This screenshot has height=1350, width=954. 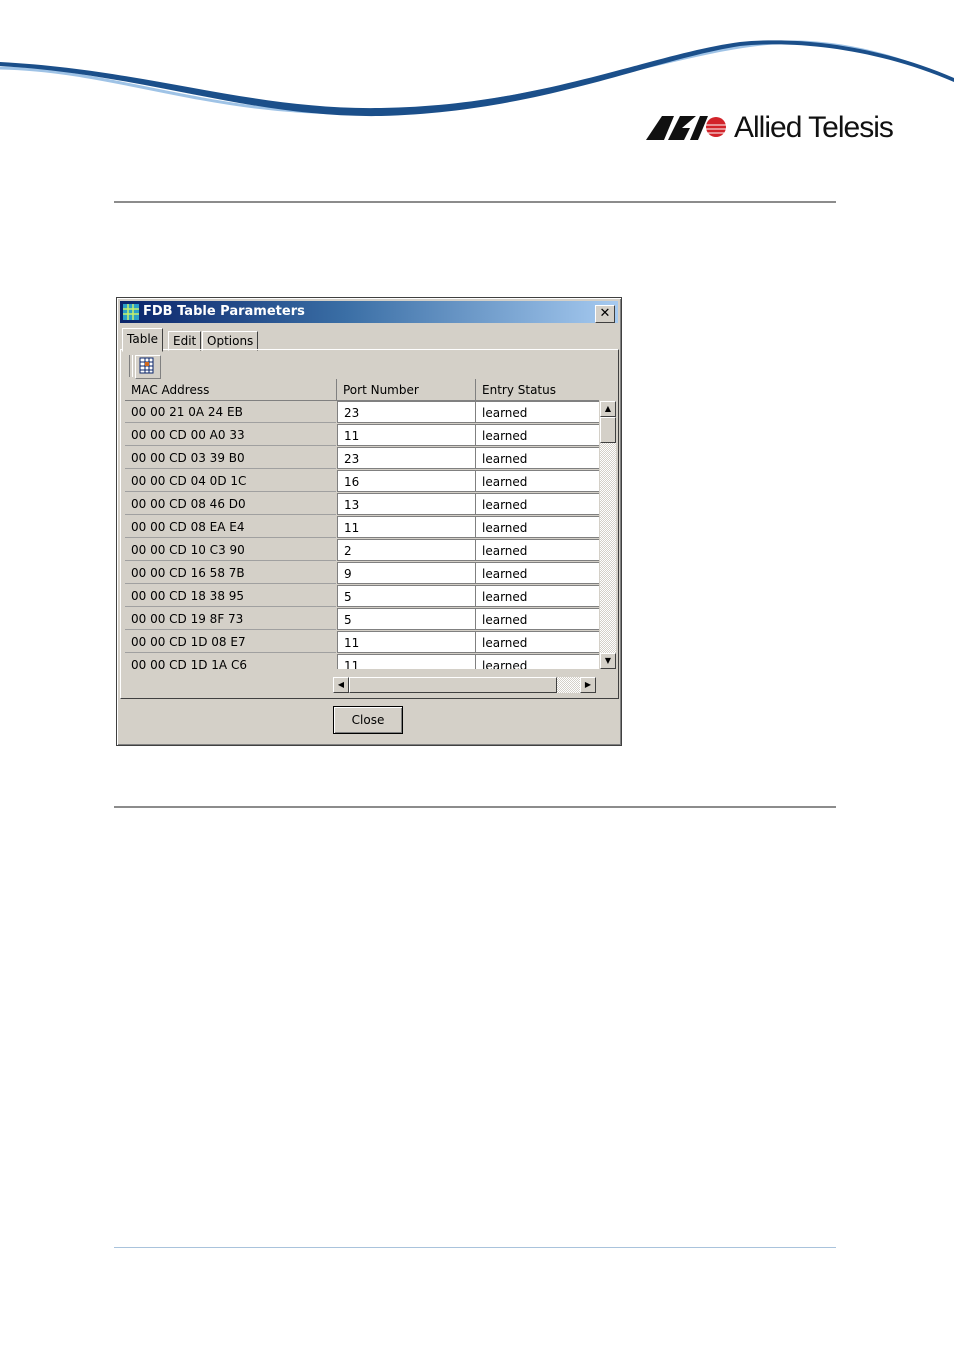 What do you see at coordinates (230, 341) in the screenshot?
I see `tab-options: Options` at bounding box center [230, 341].